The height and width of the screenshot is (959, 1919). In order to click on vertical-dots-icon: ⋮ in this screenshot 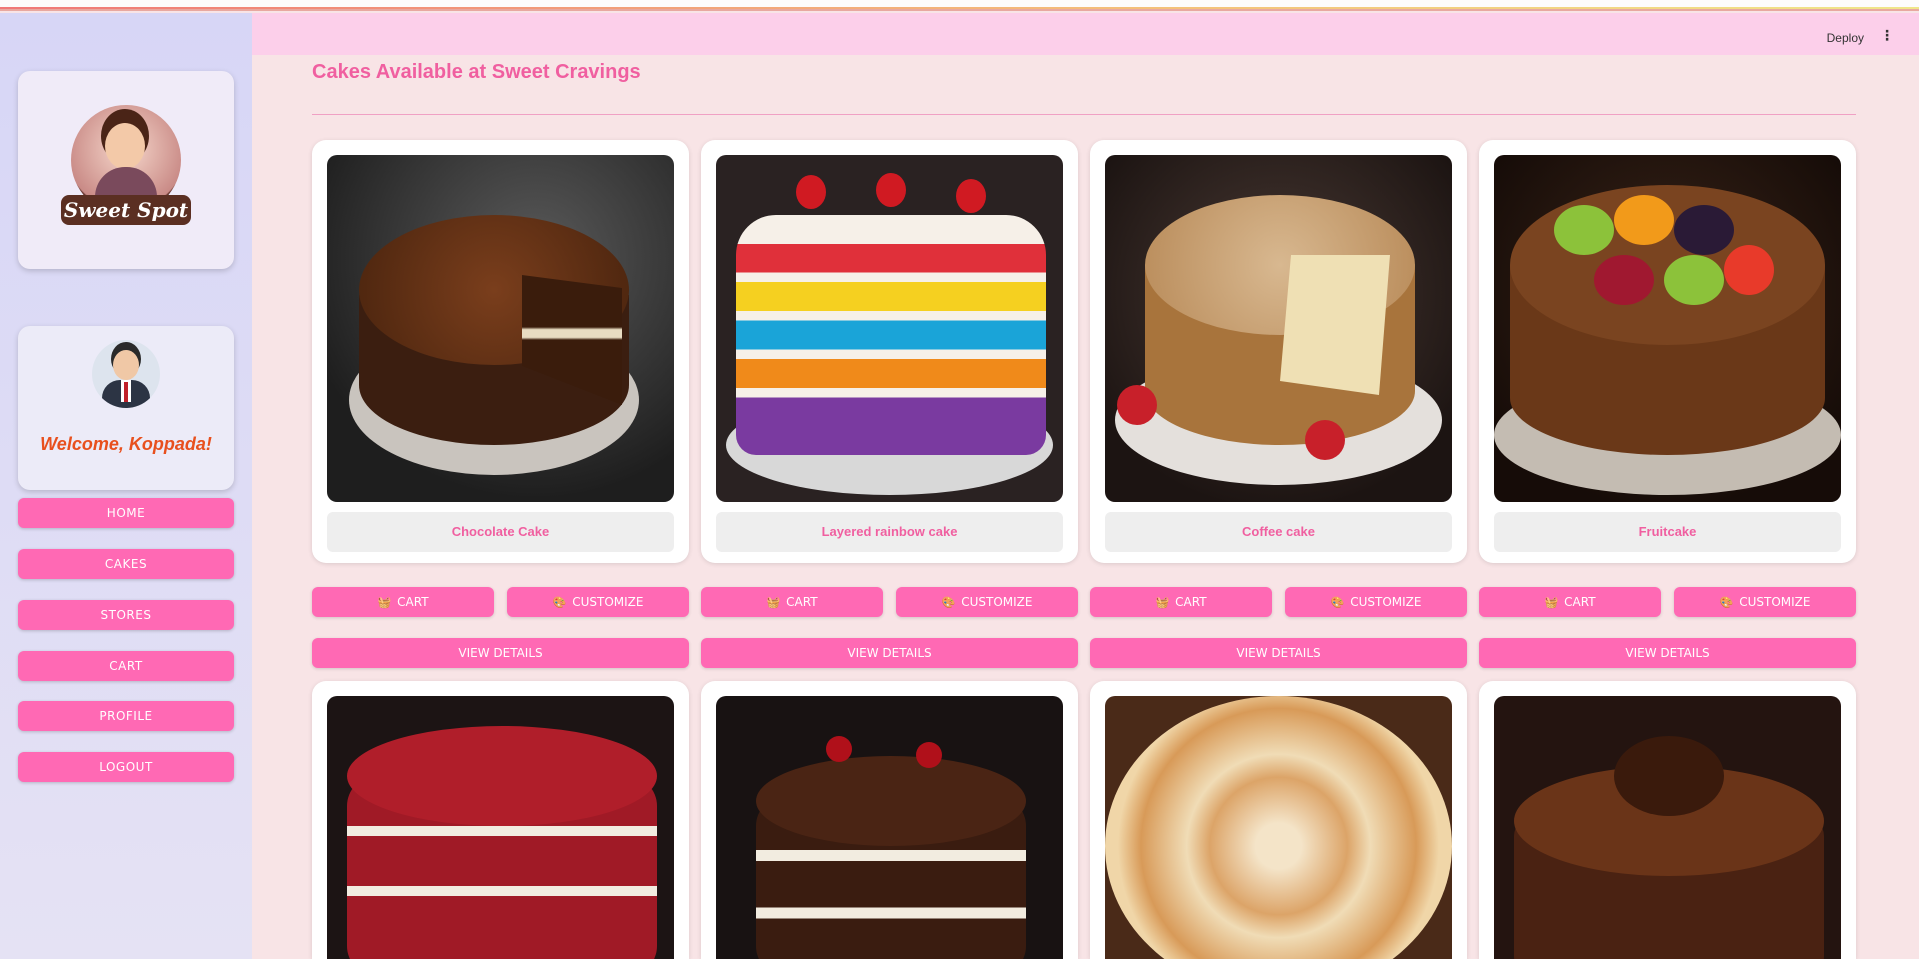, I will do `click(1887, 36)`.